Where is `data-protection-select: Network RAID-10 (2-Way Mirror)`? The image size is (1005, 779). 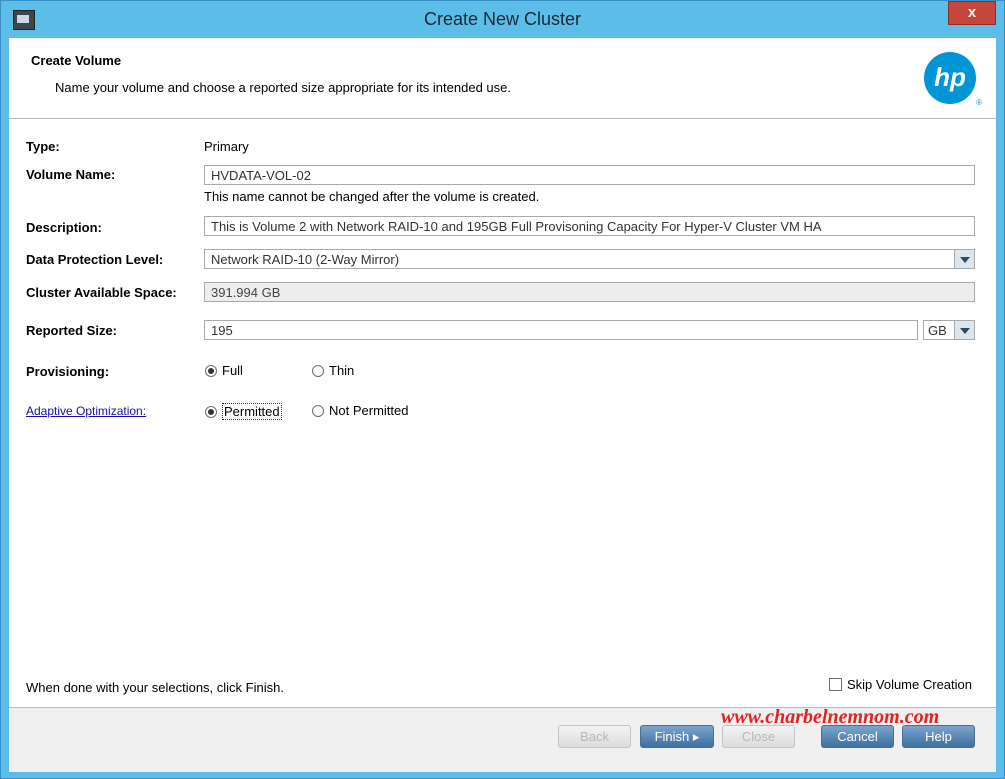 data-protection-select: Network RAID-10 (2-Way Mirror) is located at coordinates (589, 259).